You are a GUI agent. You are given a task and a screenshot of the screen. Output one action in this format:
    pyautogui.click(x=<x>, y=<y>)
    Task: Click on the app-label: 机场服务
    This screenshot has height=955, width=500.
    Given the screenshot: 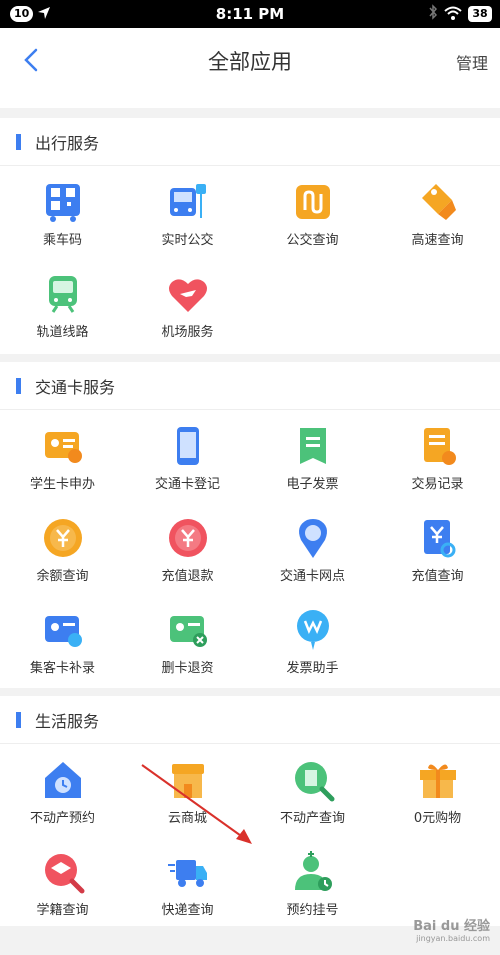 What is the action you would take?
    pyautogui.click(x=187, y=332)
    